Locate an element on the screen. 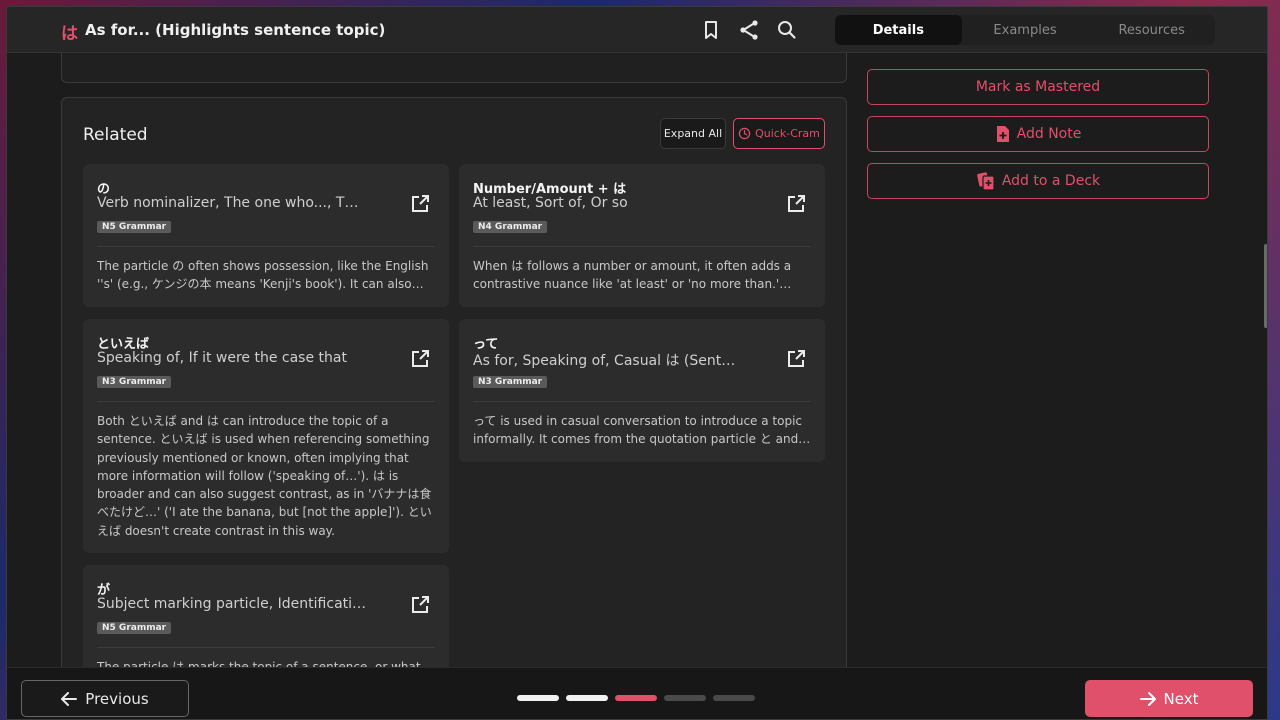 The width and height of the screenshot is (1280, 720). add-to-deck-label: Add to a Deck is located at coordinates (1051, 181).